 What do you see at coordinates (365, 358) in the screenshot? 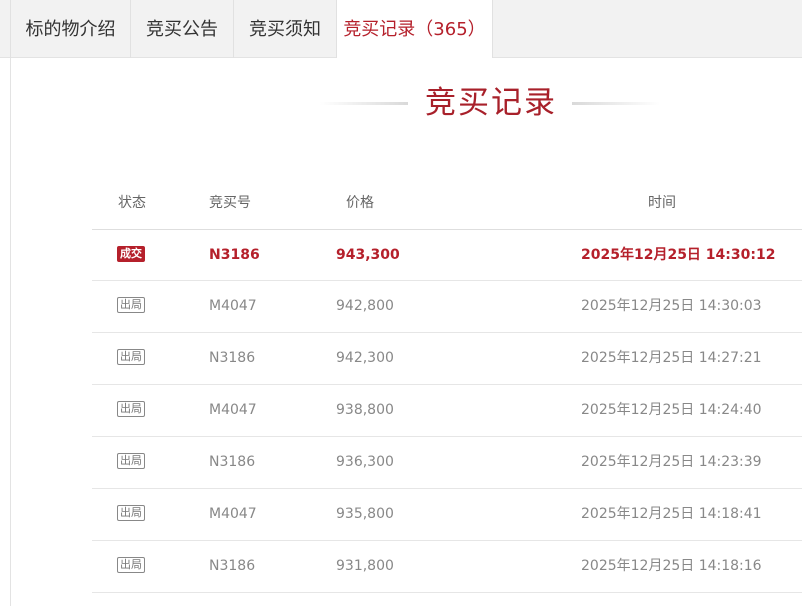
I see `price-cell: 942,300` at bounding box center [365, 358].